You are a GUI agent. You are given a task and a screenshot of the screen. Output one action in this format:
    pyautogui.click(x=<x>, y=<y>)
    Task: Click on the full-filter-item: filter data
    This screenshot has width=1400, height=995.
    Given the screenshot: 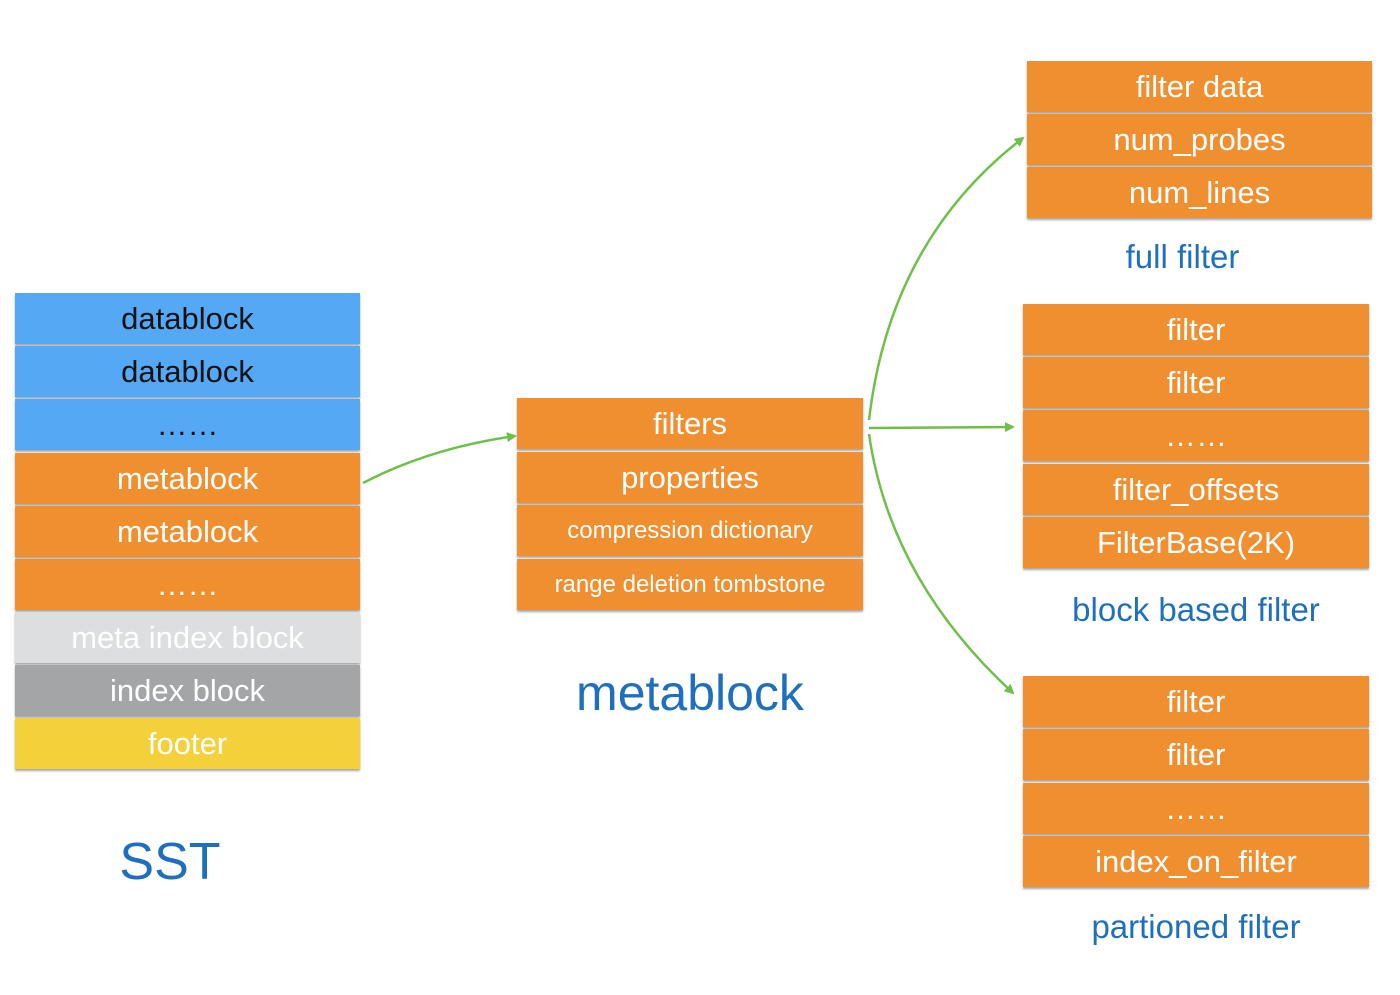 What is the action you would take?
    pyautogui.click(x=1199, y=86)
    